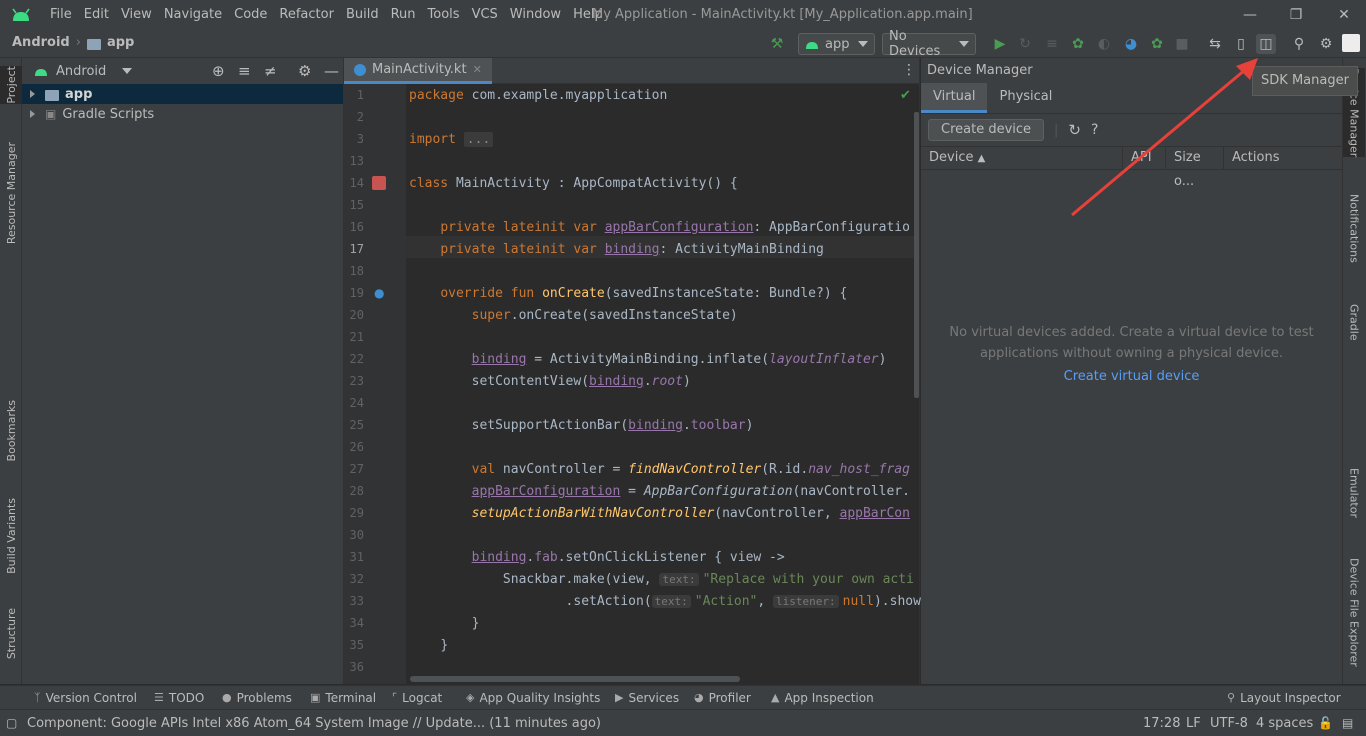 The height and width of the screenshot is (736, 1366). I want to click on restore-icon: ❐, so click(1296, 15).